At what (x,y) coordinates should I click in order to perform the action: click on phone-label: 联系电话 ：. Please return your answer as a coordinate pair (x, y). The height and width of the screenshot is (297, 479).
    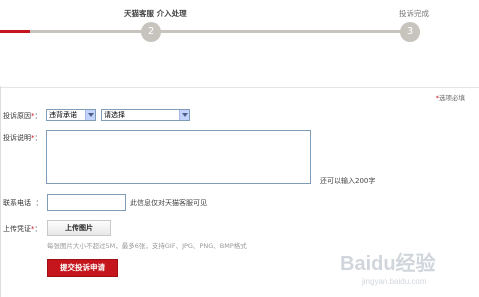
    Looking at the image, I should click on (23, 203).